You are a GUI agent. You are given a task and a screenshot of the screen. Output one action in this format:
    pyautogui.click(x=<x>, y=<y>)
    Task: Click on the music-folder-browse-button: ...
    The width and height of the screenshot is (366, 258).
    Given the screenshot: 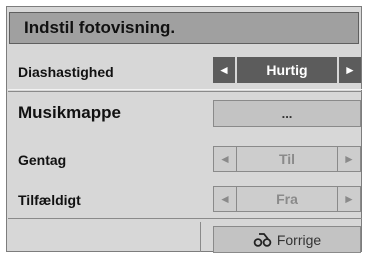 What is the action you would take?
    pyautogui.click(x=287, y=113)
    